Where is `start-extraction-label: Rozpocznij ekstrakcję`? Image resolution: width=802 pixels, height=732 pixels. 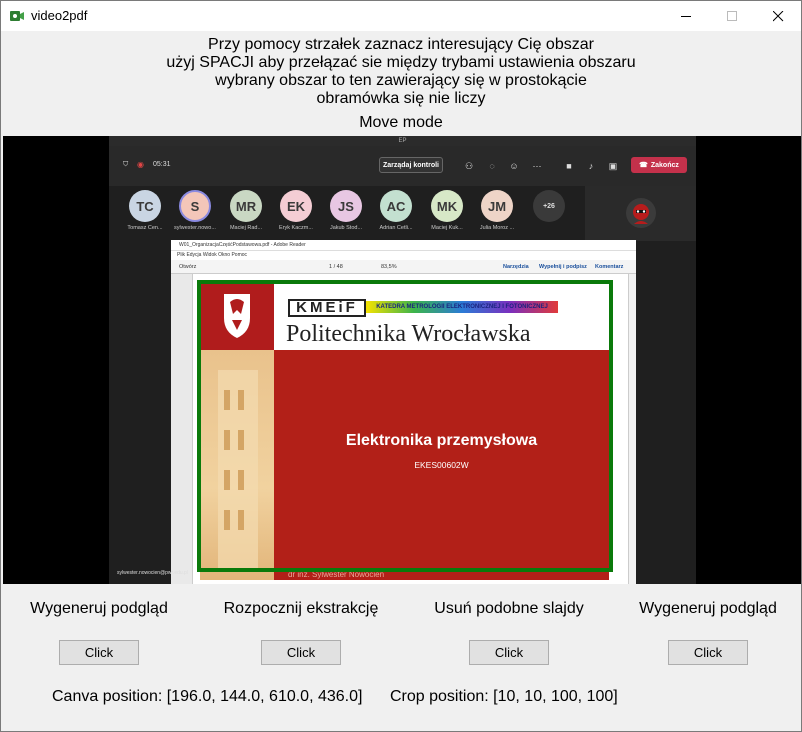
start-extraction-label: Rozpocznij ekstrakcję is located at coordinates (301, 608).